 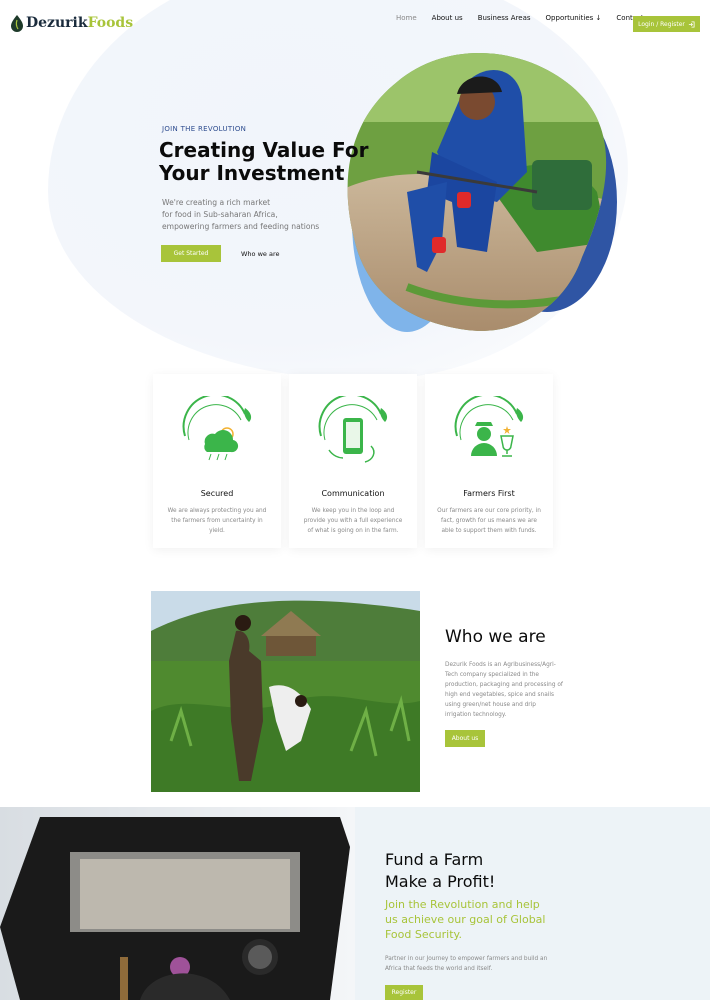 I want to click on register-button: Register, so click(x=404, y=992).